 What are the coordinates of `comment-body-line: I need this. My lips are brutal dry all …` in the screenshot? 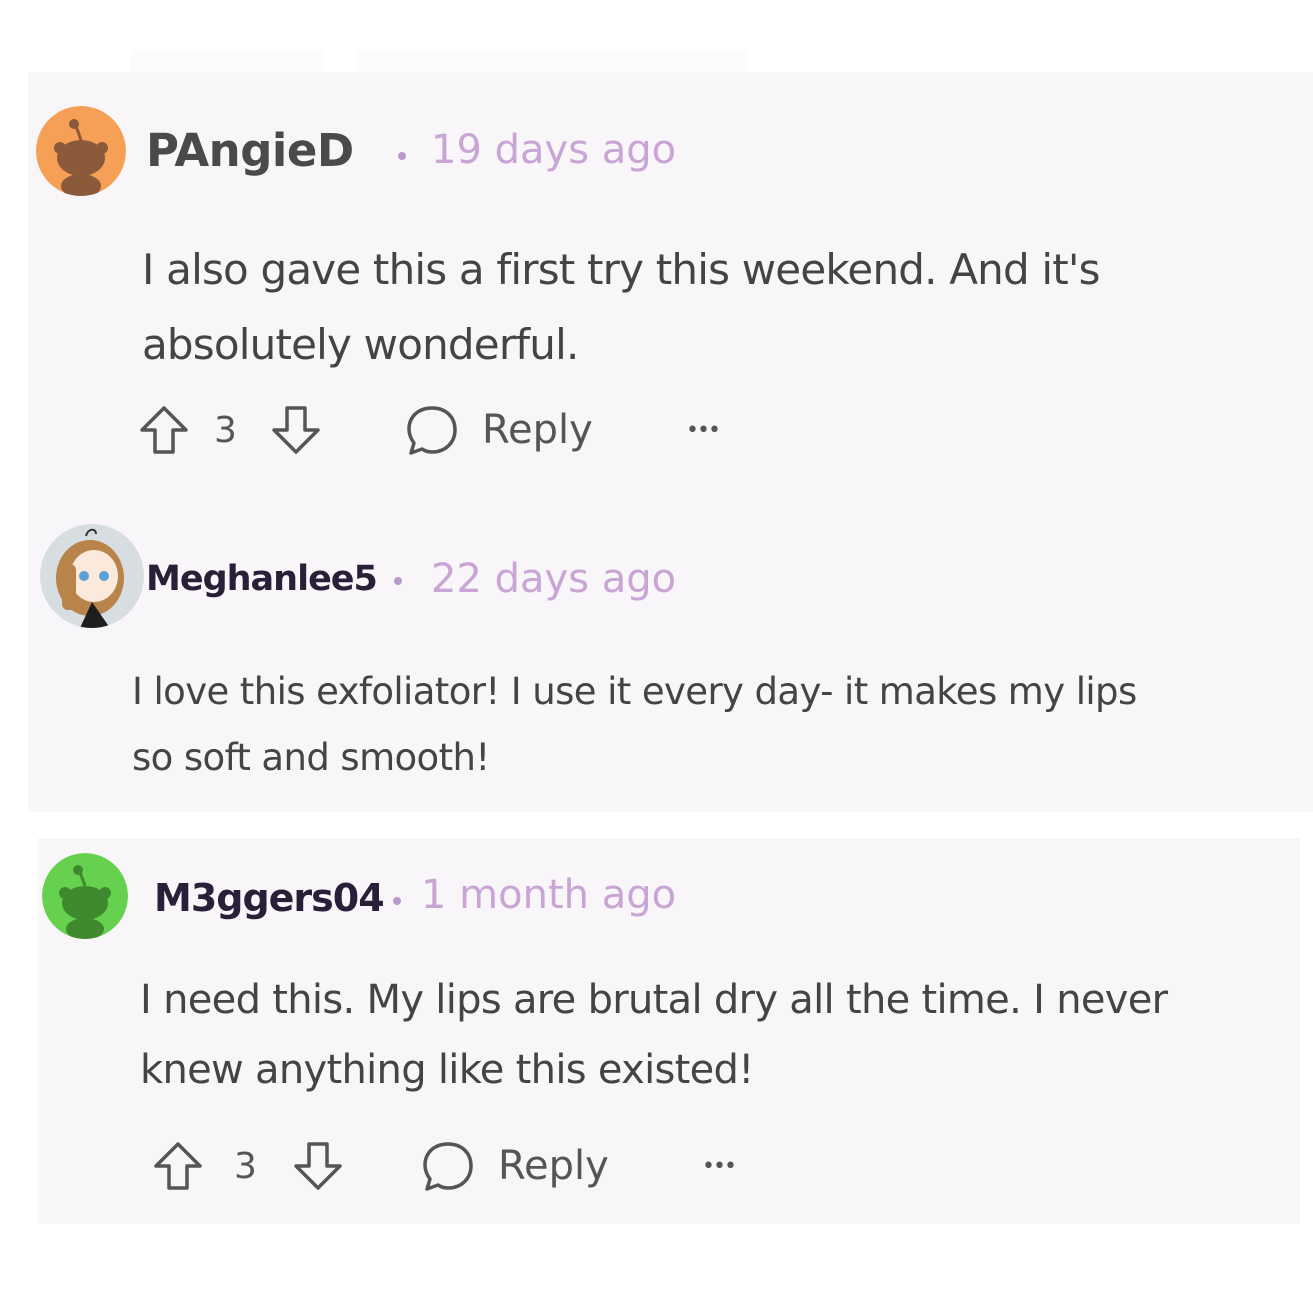 It's located at (654, 1000).